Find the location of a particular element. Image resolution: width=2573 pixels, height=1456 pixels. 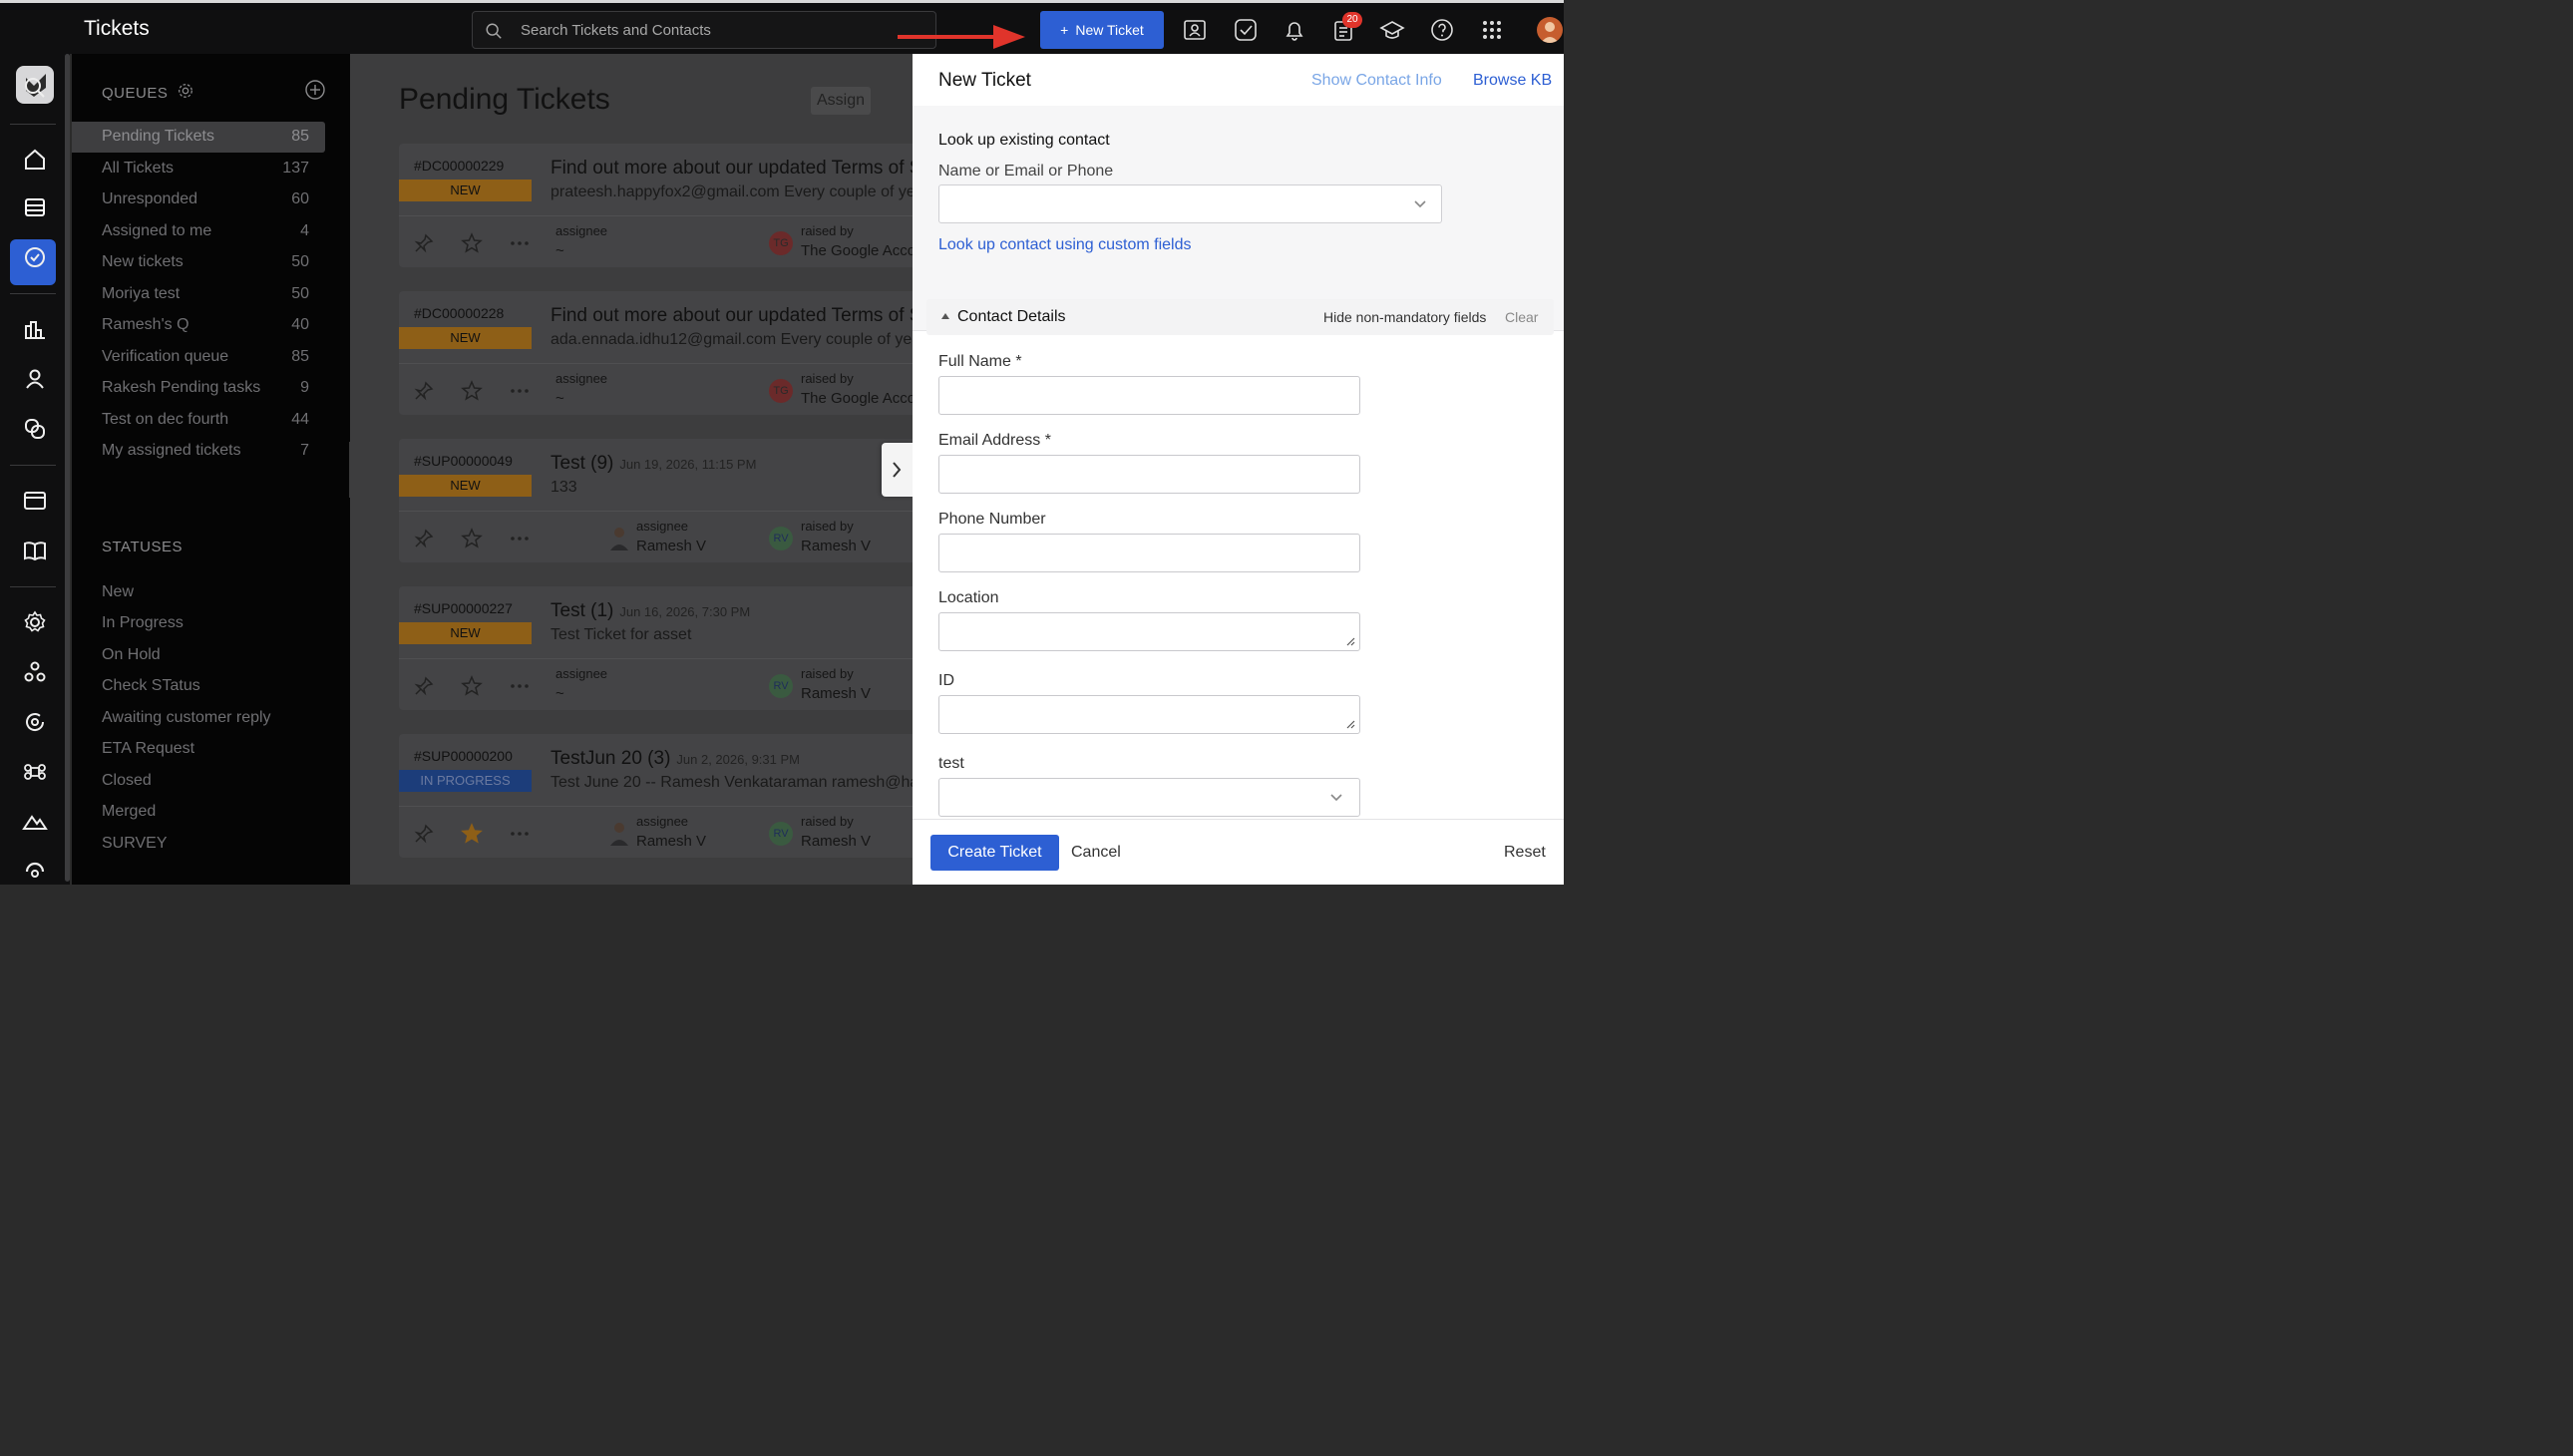

settings-icon is located at coordinates (35, 622).